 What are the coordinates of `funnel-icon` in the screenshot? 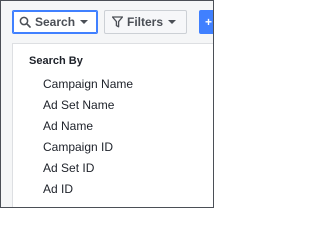 It's located at (117, 22).